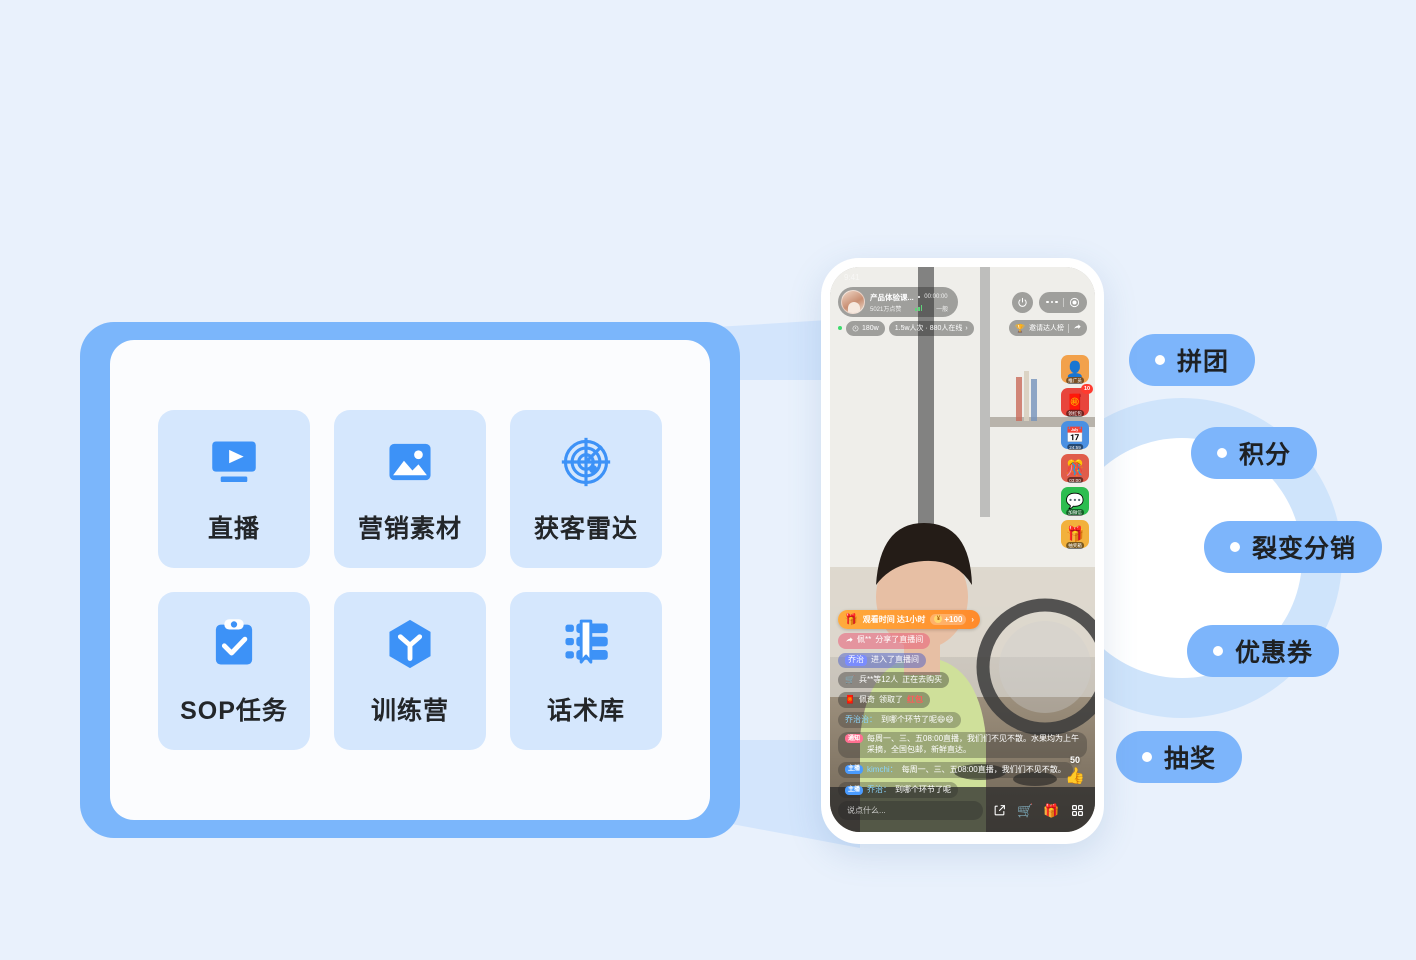  What do you see at coordinates (1077, 400) in the screenshot?
I see `side-item-redpacket: 🧧 10 领红包` at bounding box center [1077, 400].